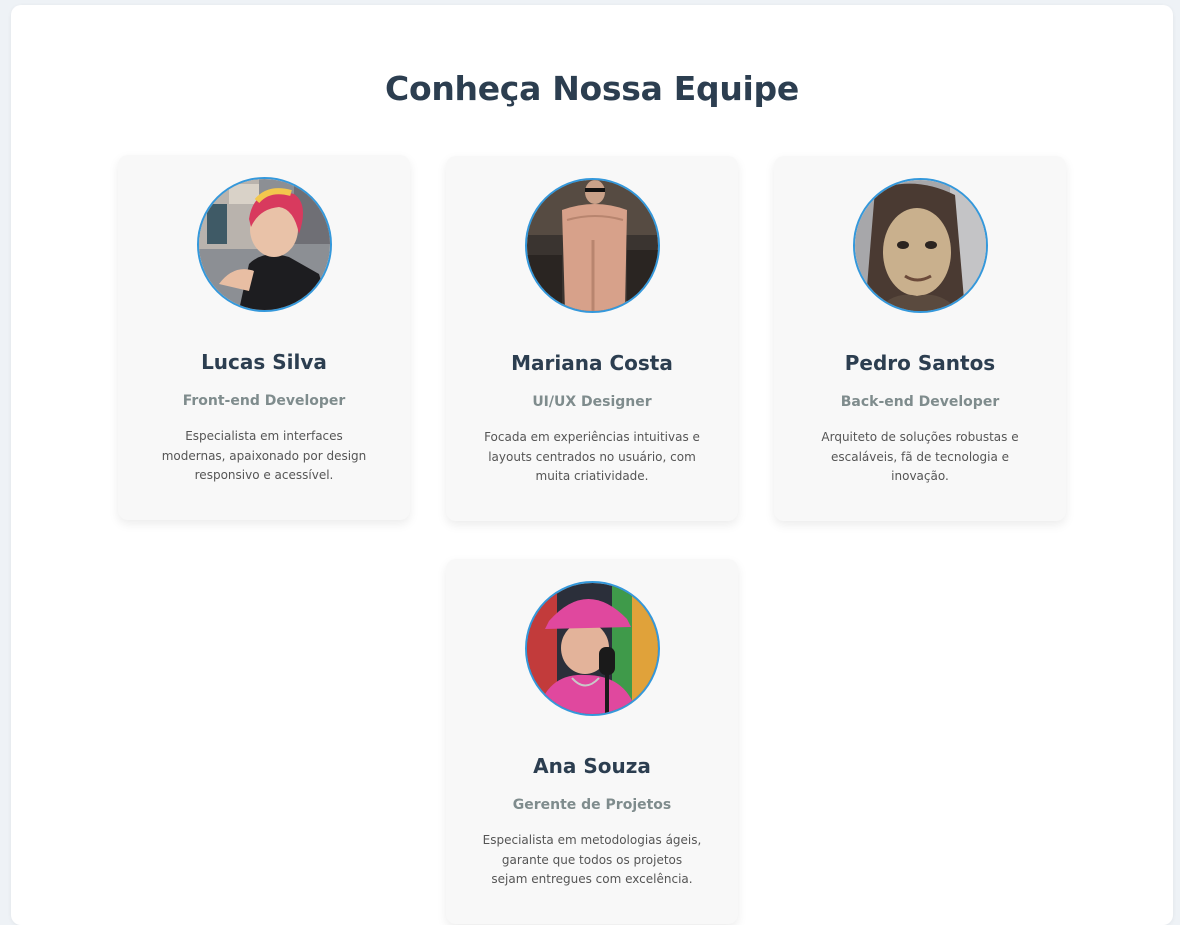 The image size is (1180, 925). Describe the element at coordinates (592, 805) in the screenshot. I see `member-role: Gerente de Projetos` at that location.